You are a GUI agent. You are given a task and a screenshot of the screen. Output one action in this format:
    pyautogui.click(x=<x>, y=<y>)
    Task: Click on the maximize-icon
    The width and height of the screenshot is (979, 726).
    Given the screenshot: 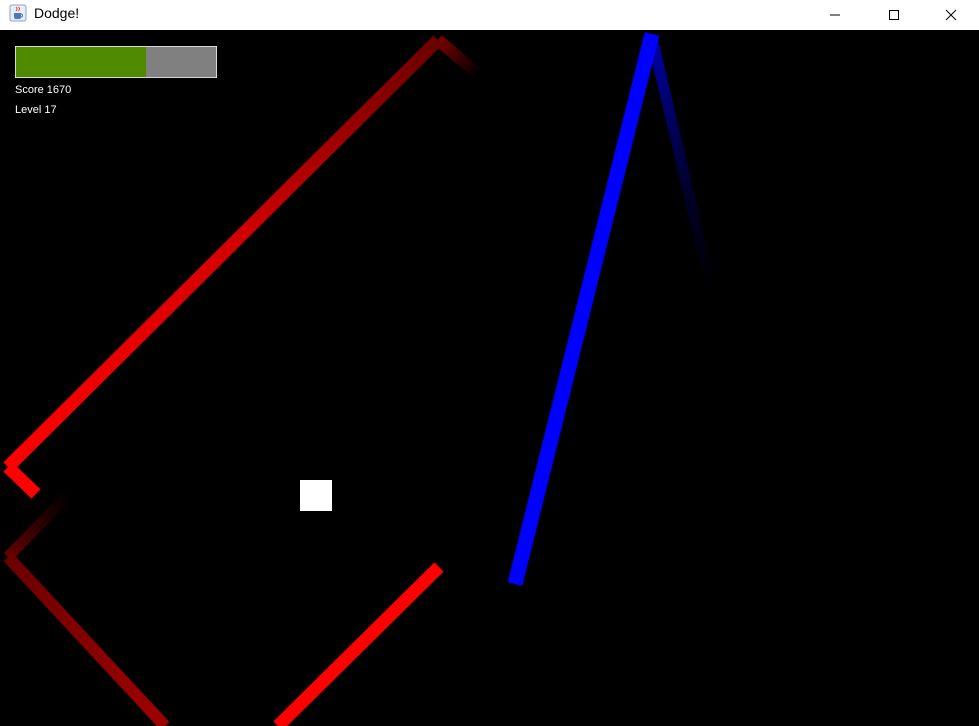 What is the action you would take?
    pyautogui.click(x=893, y=15)
    